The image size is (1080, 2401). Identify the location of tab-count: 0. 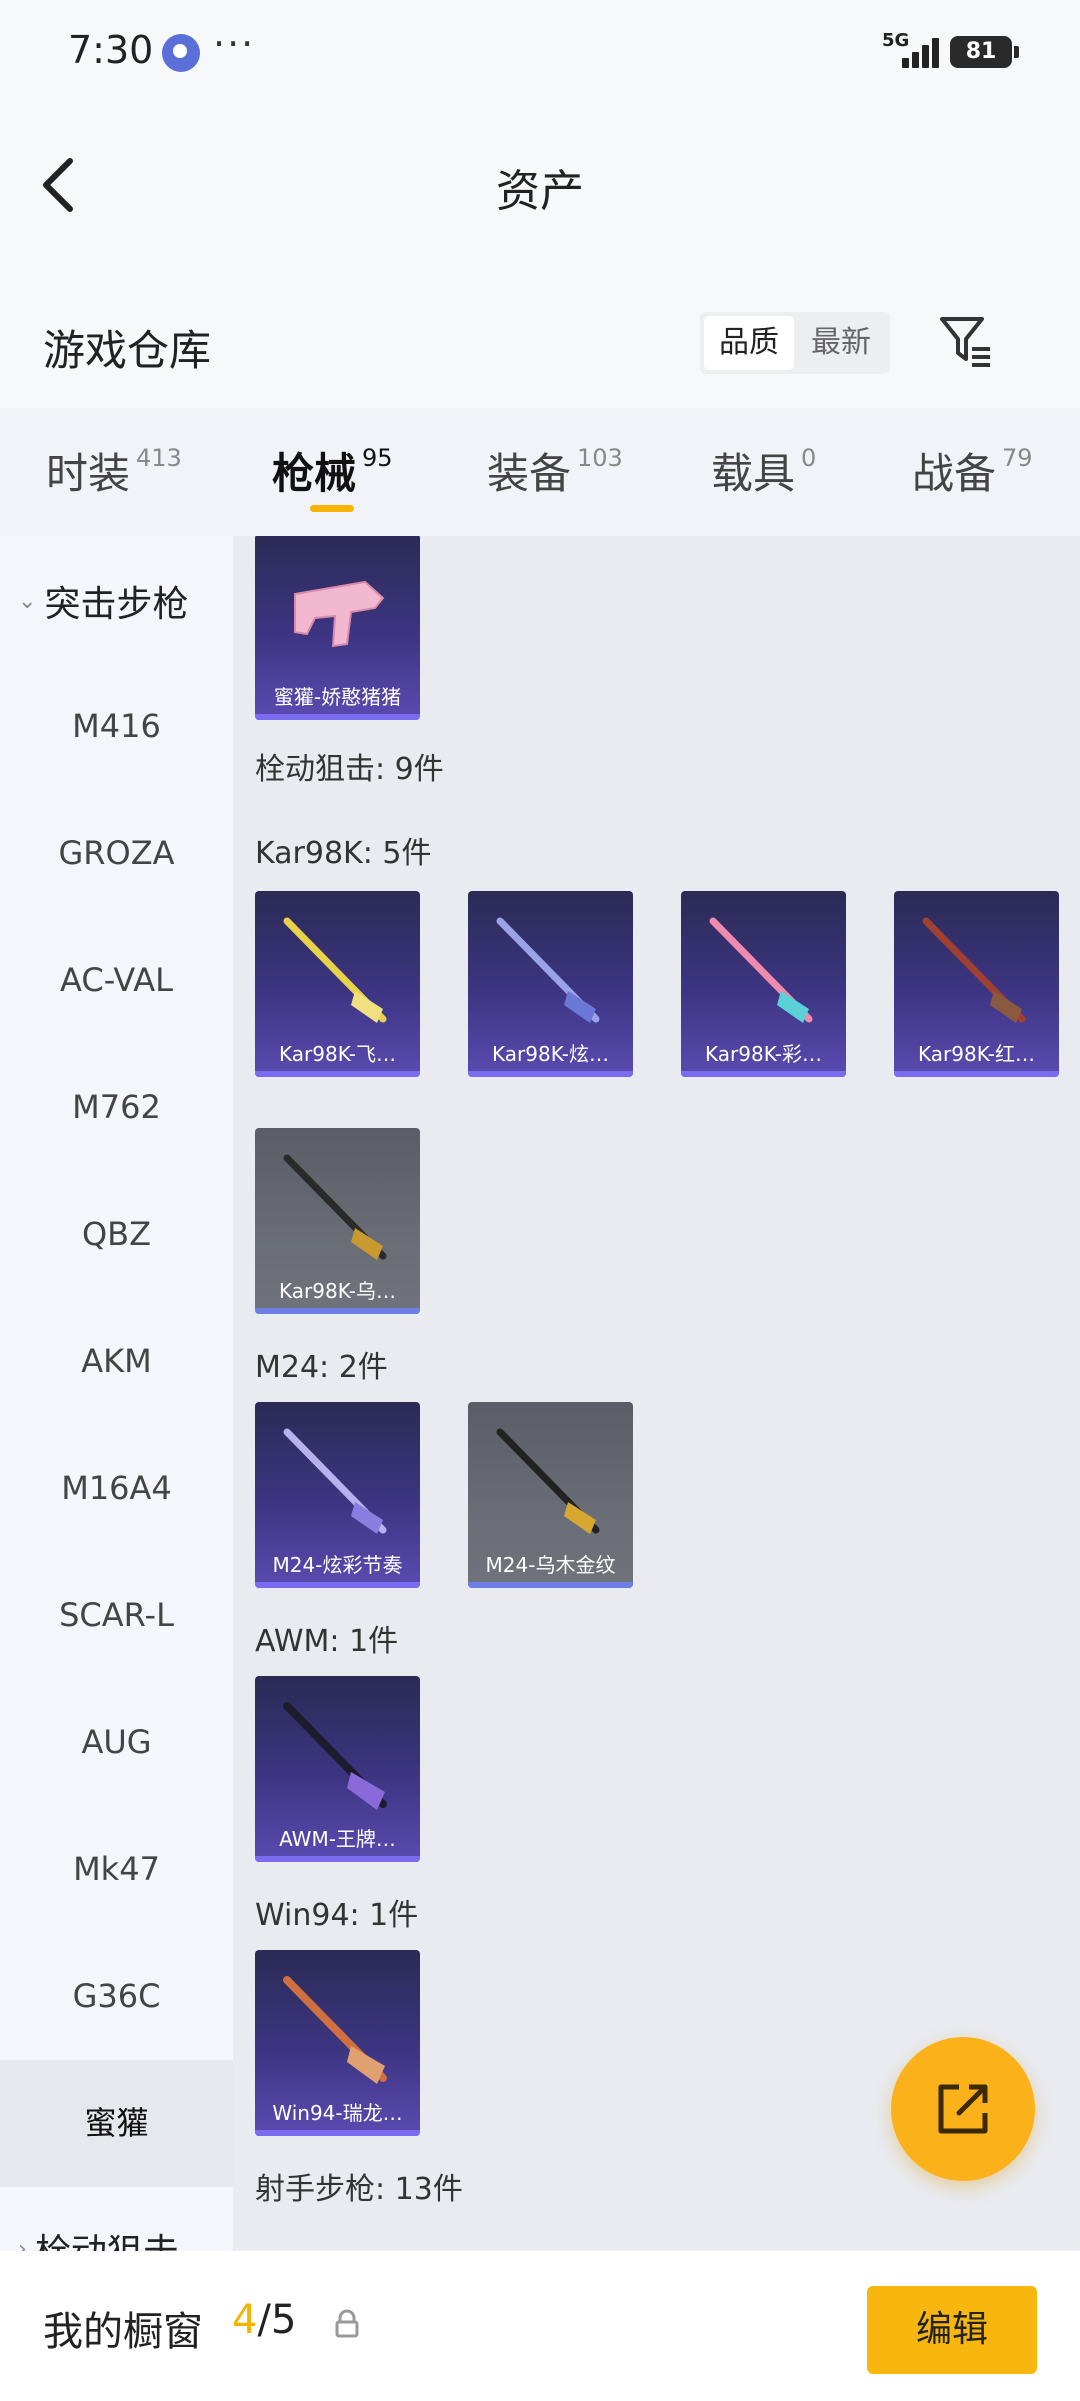
(809, 458).